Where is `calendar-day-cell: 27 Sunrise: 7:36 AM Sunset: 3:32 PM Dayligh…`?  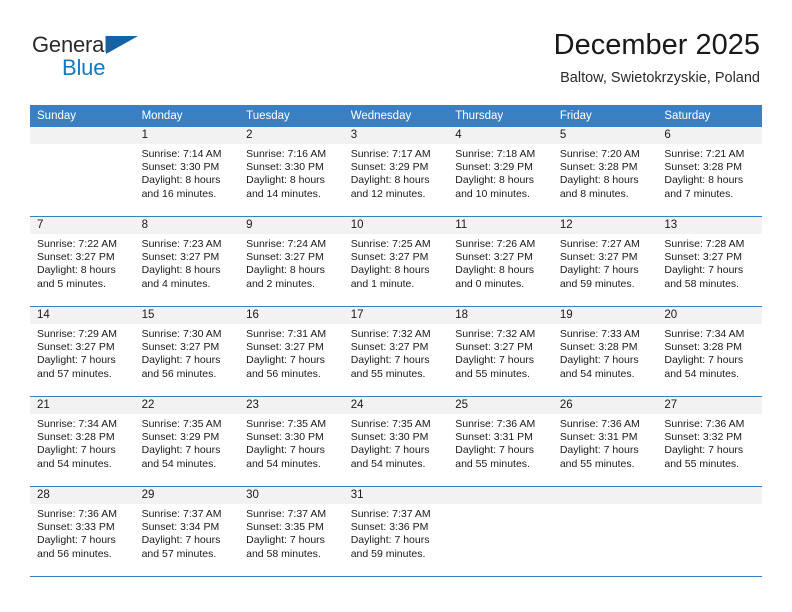 calendar-day-cell: 27 Sunrise: 7:36 AM Sunset: 3:32 PM Dayligh… is located at coordinates (709, 441).